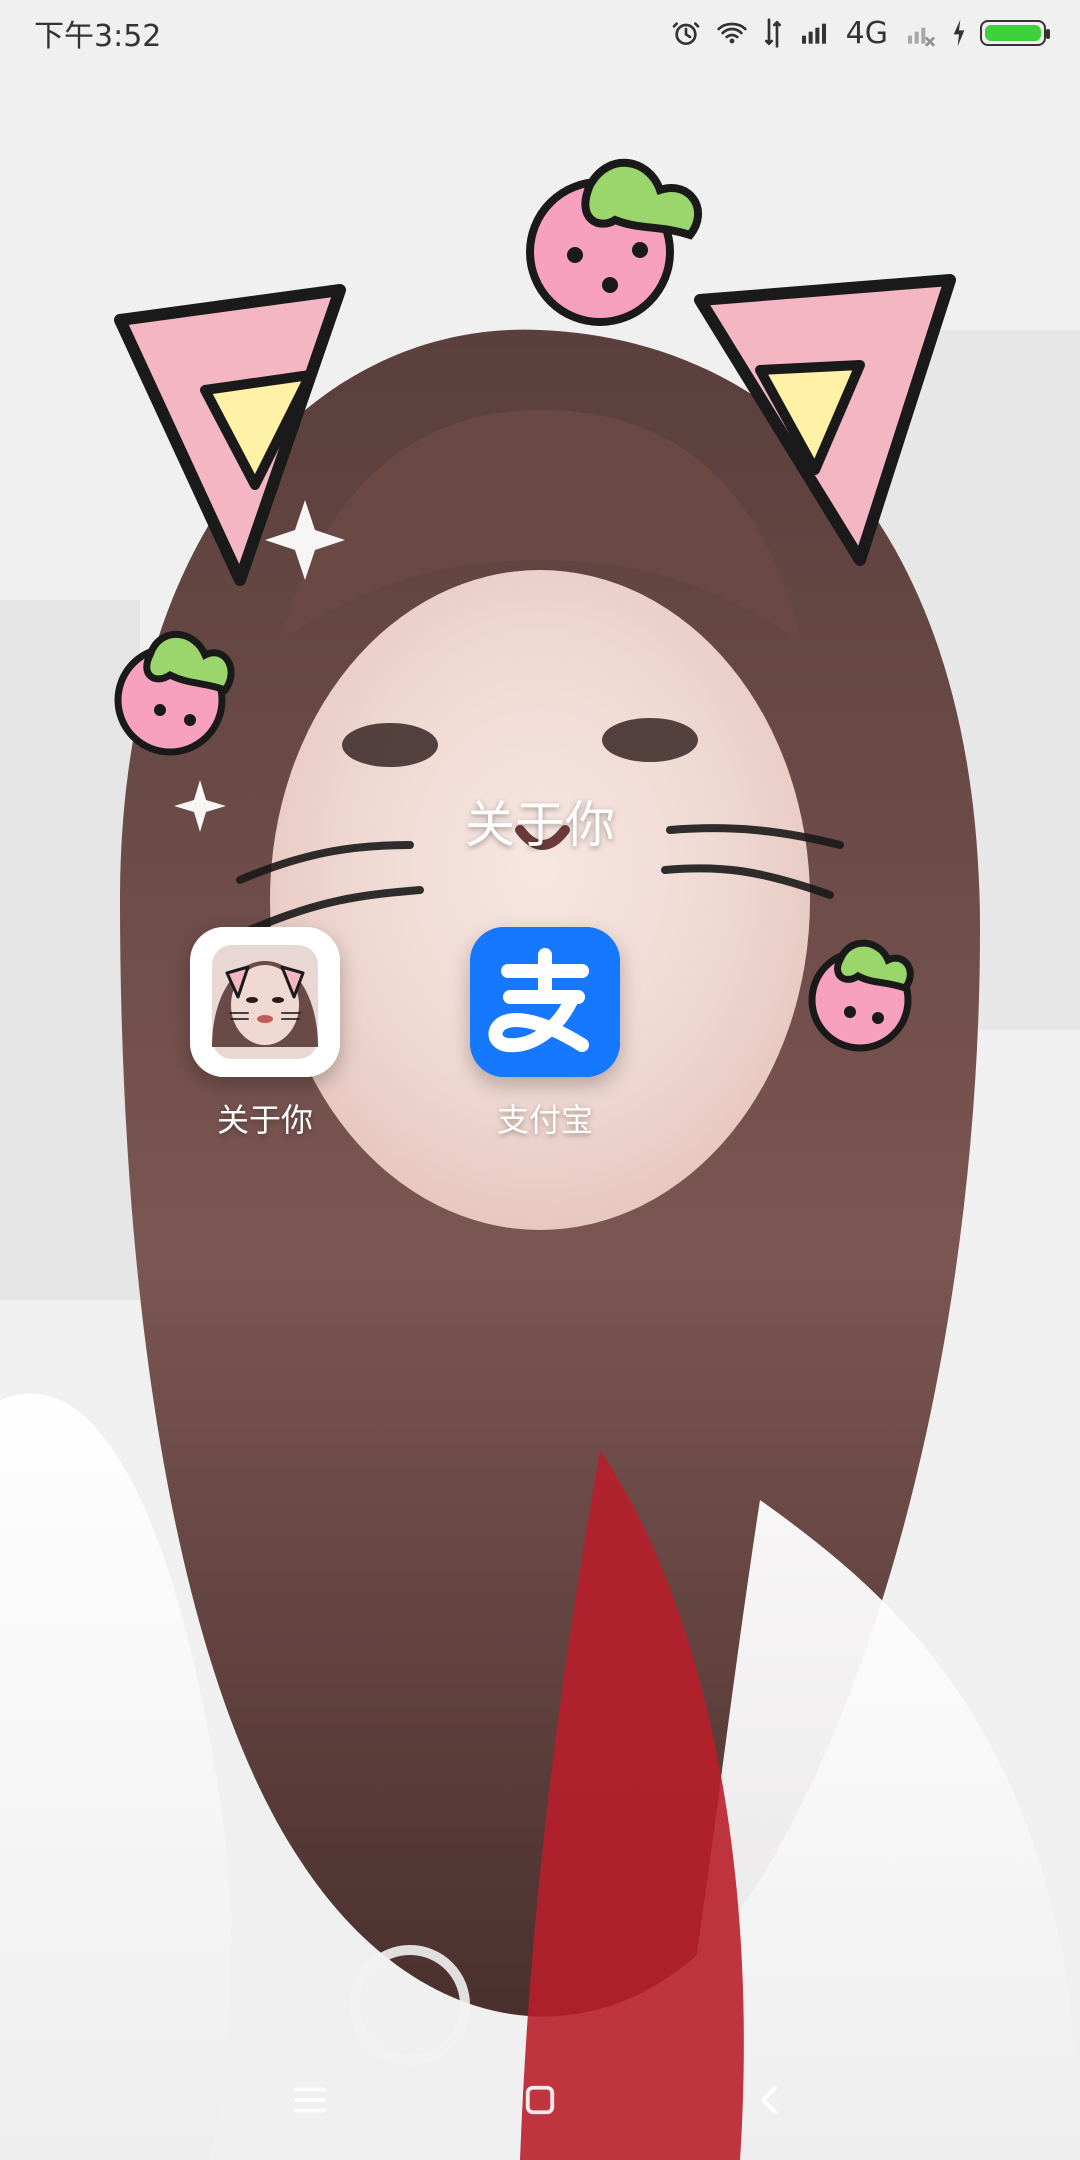 The height and width of the screenshot is (2160, 1080). What do you see at coordinates (814, 33) in the screenshot?
I see `signal-icon` at bounding box center [814, 33].